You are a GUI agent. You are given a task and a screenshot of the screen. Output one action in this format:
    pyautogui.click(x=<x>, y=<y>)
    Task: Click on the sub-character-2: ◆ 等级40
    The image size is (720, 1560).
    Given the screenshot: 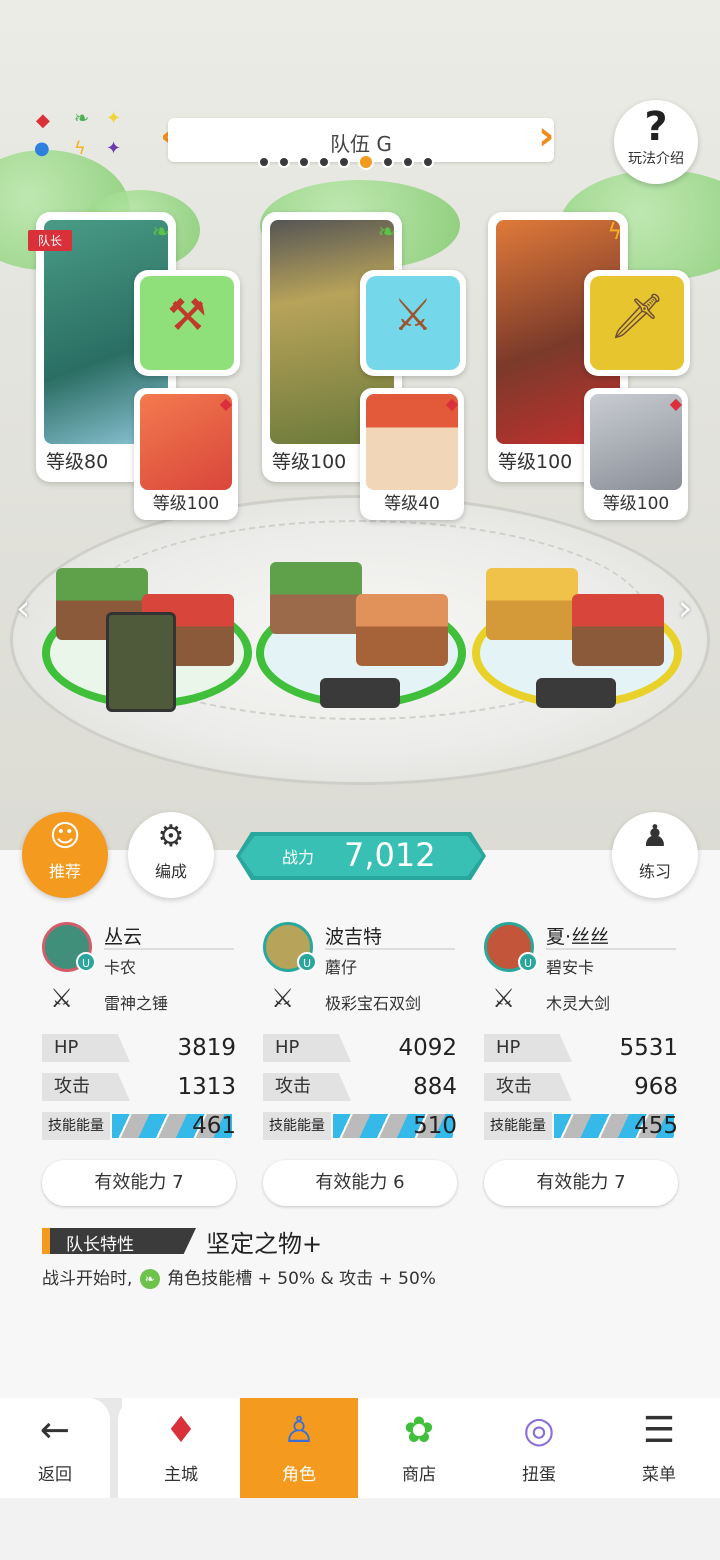 What is the action you would take?
    pyautogui.click(x=412, y=454)
    